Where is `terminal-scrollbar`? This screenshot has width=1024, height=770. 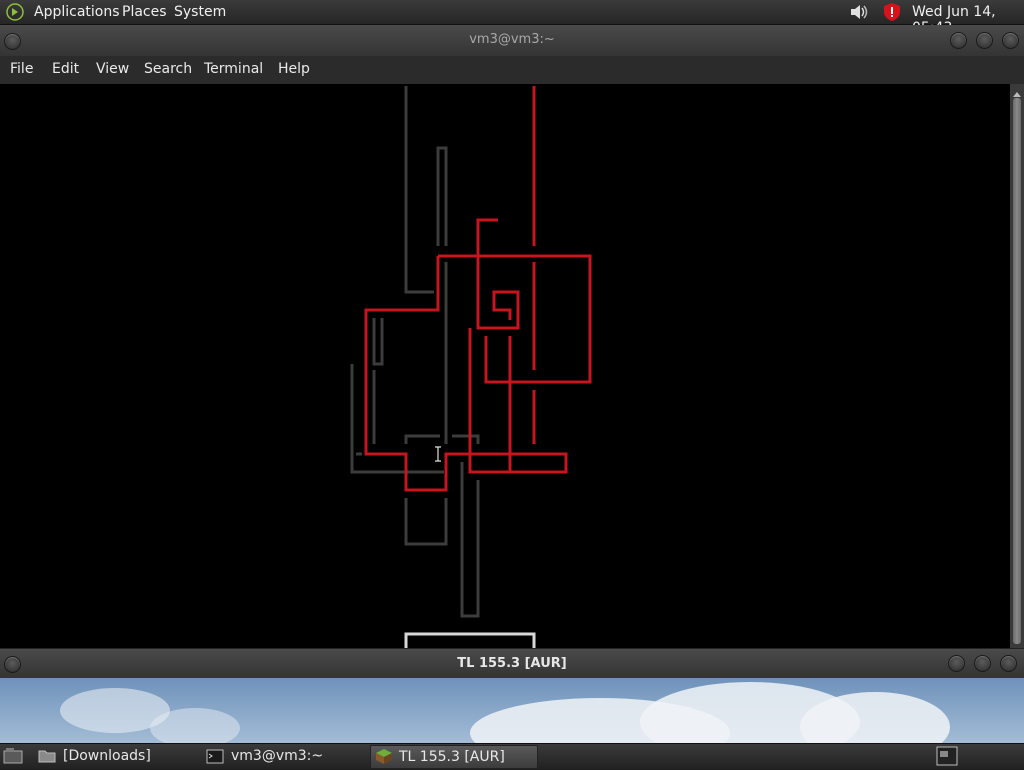
terminal-scrollbar is located at coordinates (1017, 366).